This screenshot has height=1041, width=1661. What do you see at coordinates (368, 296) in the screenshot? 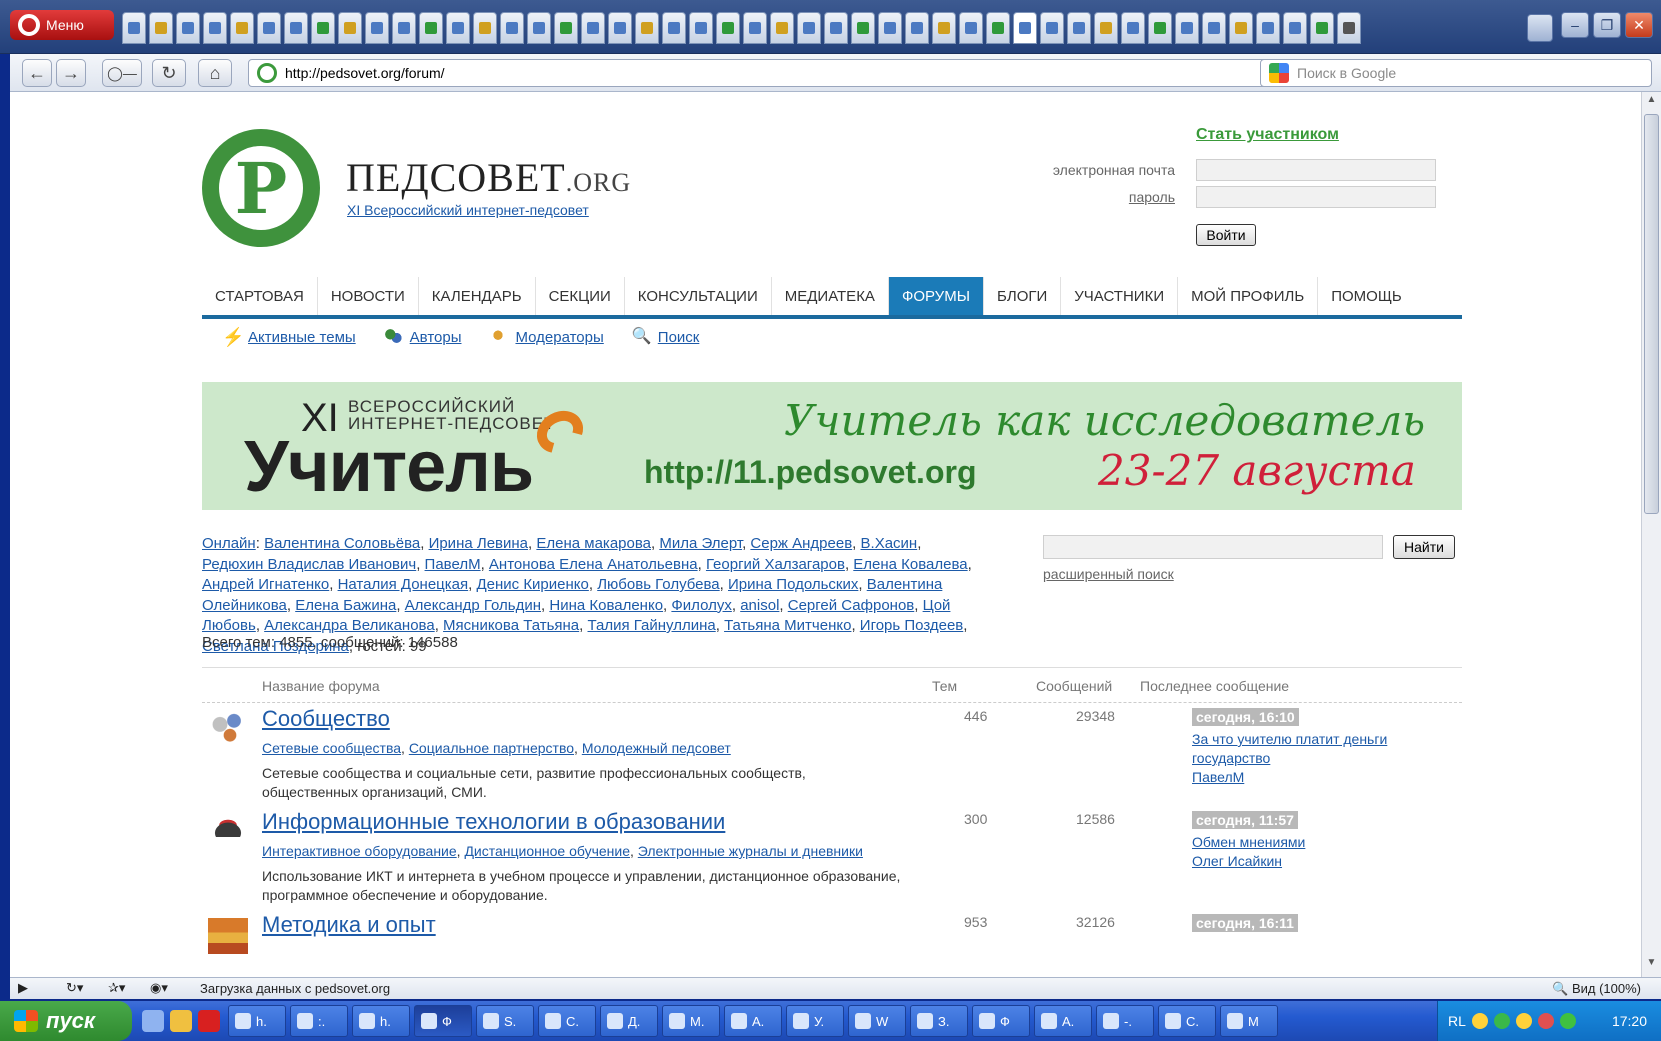
I see `nav-news: НОВОСТИ` at bounding box center [368, 296].